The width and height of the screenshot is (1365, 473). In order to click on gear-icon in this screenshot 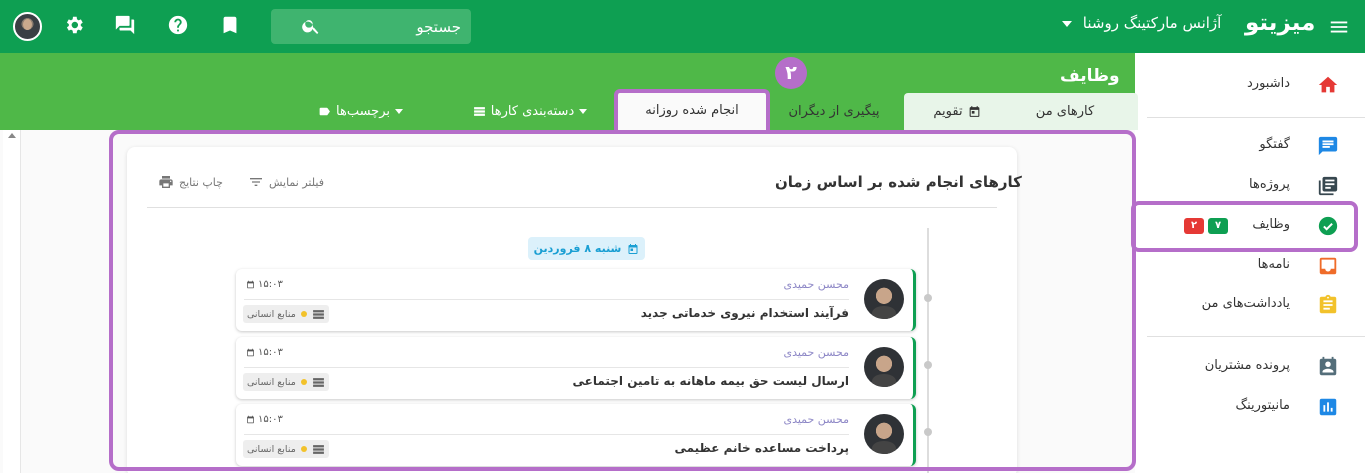, I will do `click(74, 26)`.